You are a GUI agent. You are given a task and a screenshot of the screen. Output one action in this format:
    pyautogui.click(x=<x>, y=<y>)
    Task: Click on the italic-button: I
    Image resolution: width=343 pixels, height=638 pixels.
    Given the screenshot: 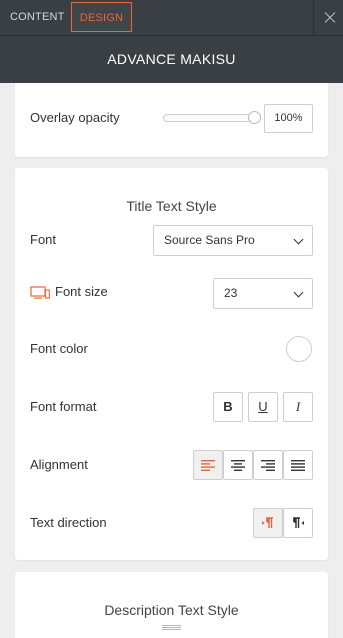 What is the action you would take?
    pyautogui.click(x=298, y=407)
    